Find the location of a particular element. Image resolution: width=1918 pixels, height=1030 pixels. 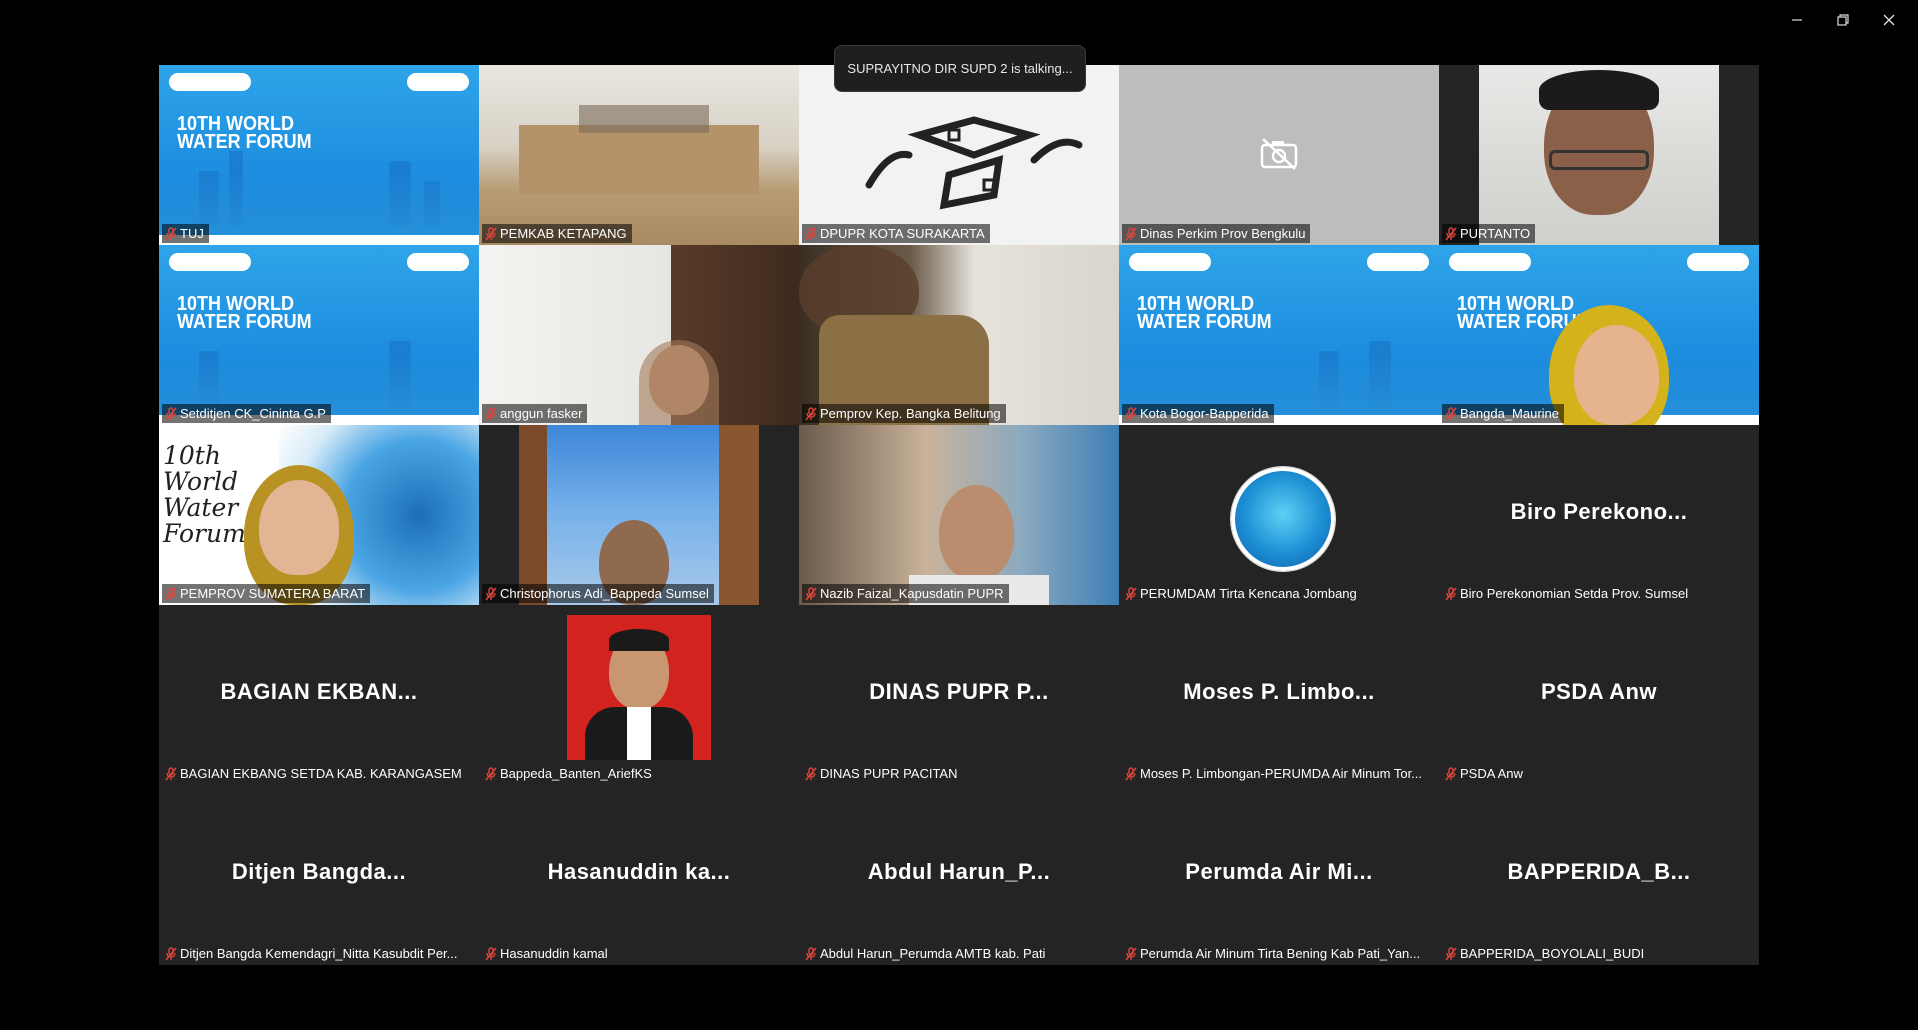

participant-name-label: Pemprov Kep. Bangka Belitung is located at coordinates (904, 413).